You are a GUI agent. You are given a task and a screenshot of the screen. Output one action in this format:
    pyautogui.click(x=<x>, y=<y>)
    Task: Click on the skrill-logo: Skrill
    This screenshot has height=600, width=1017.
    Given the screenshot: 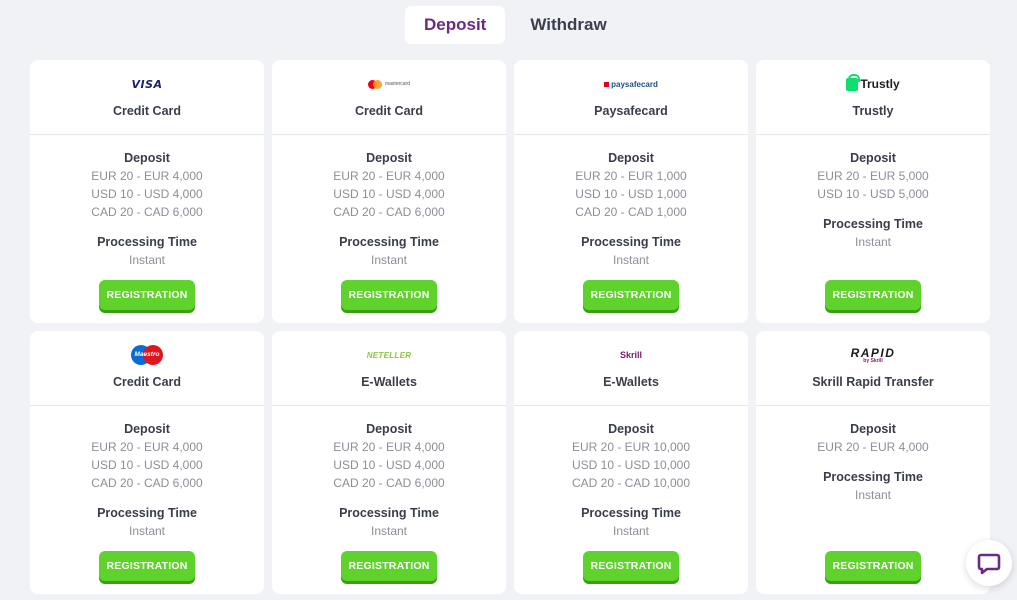 What is the action you would take?
    pyautogui.click(x=630, y=355)
    